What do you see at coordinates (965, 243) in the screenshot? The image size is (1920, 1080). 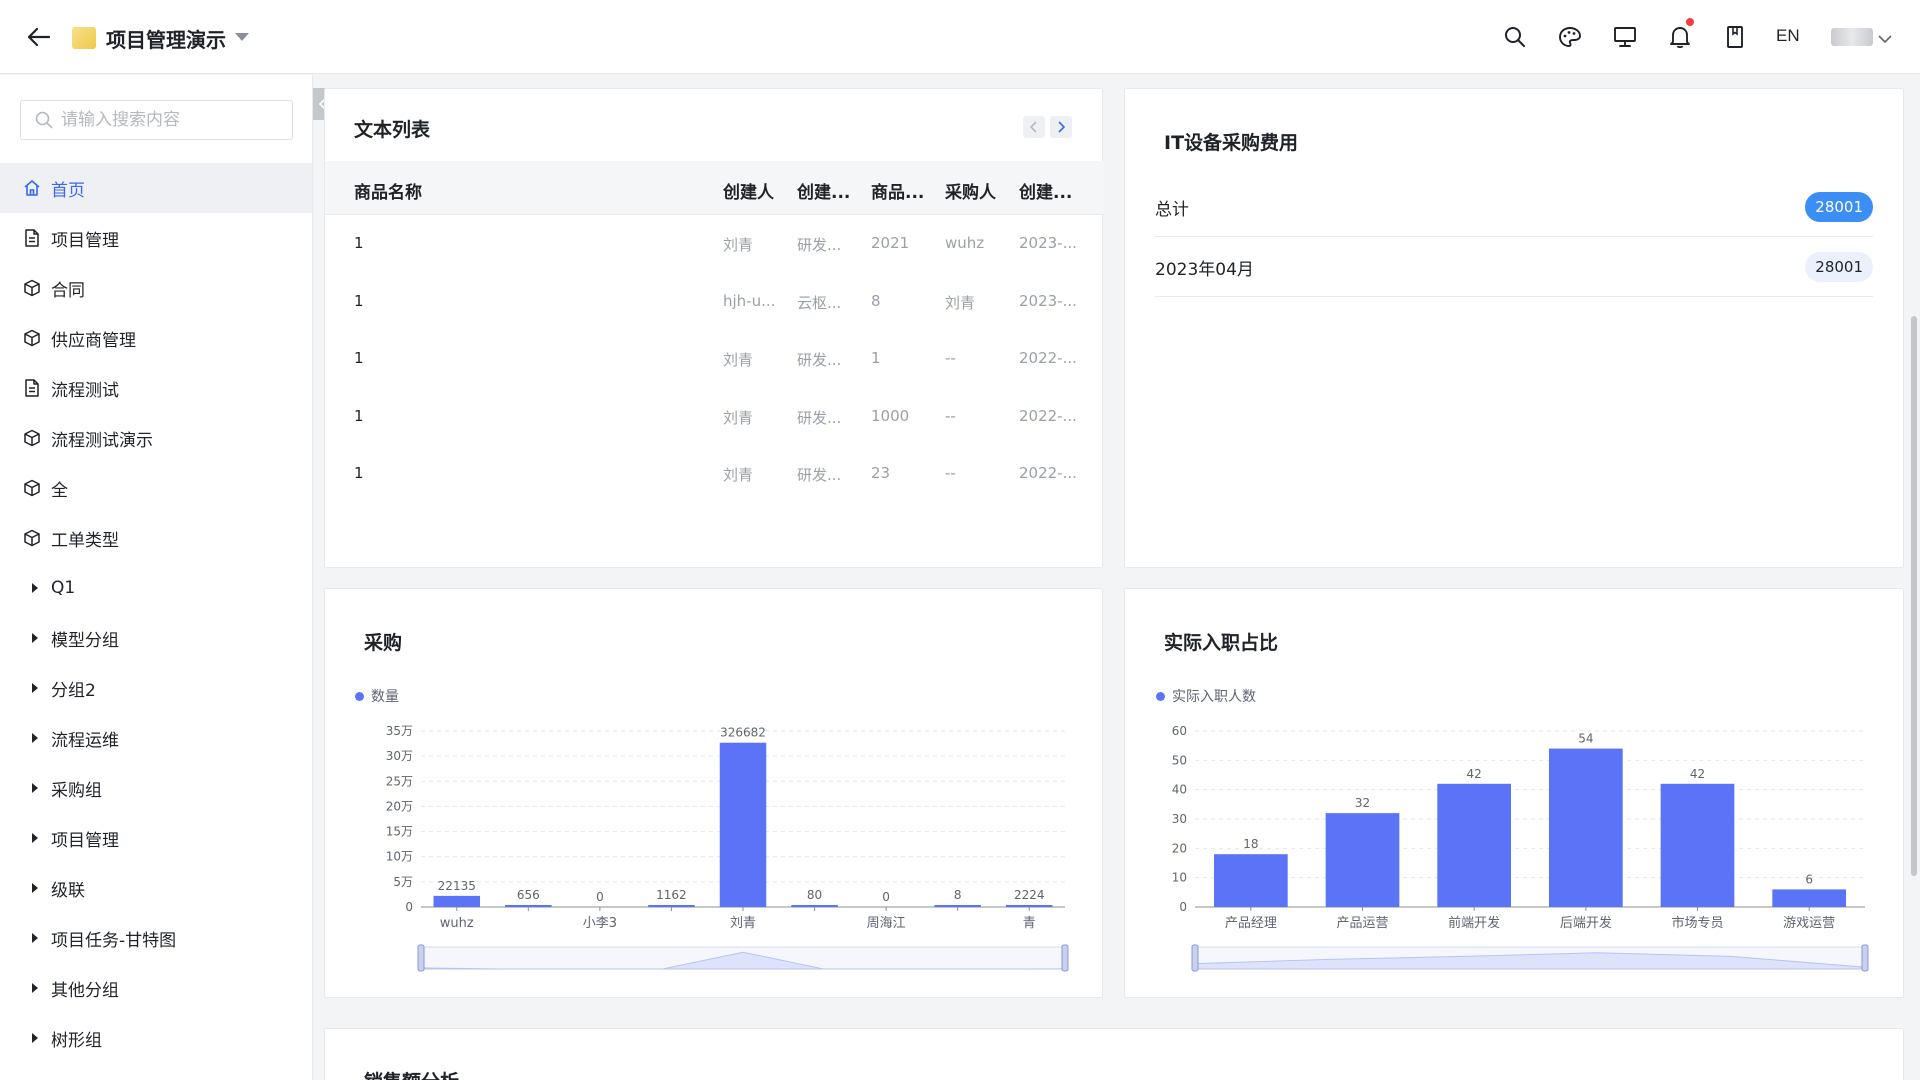 I see `table-cell: wuhz` at bounding box center [965, 243].